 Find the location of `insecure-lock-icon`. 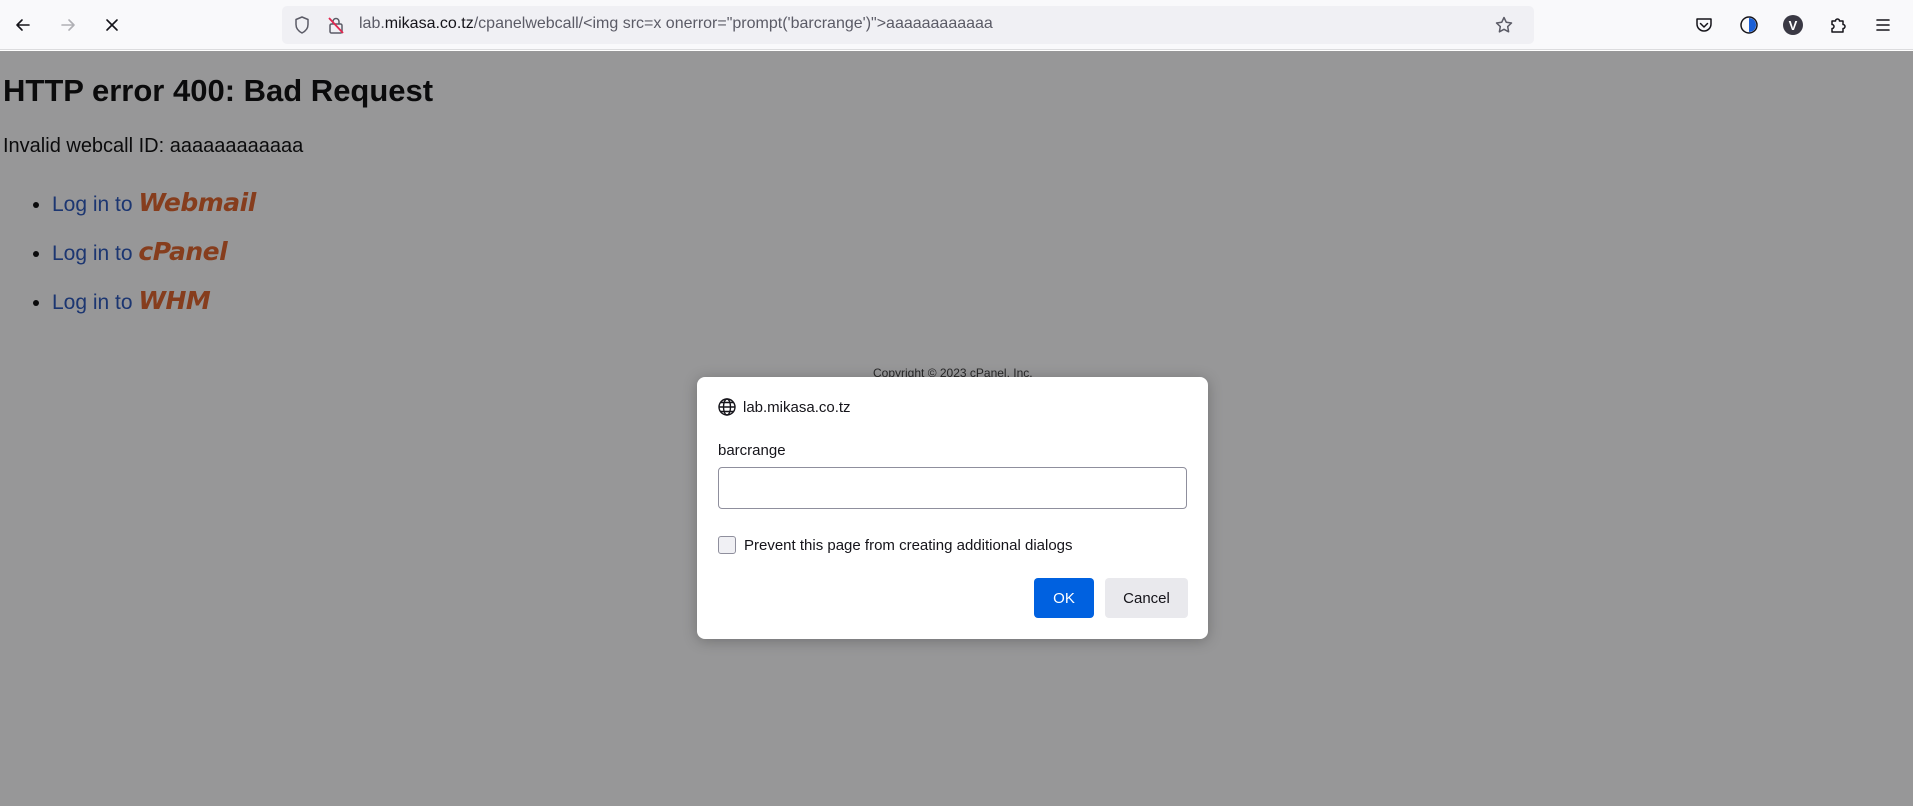

insecure-lock-icon is located at coordinates (336, 25).